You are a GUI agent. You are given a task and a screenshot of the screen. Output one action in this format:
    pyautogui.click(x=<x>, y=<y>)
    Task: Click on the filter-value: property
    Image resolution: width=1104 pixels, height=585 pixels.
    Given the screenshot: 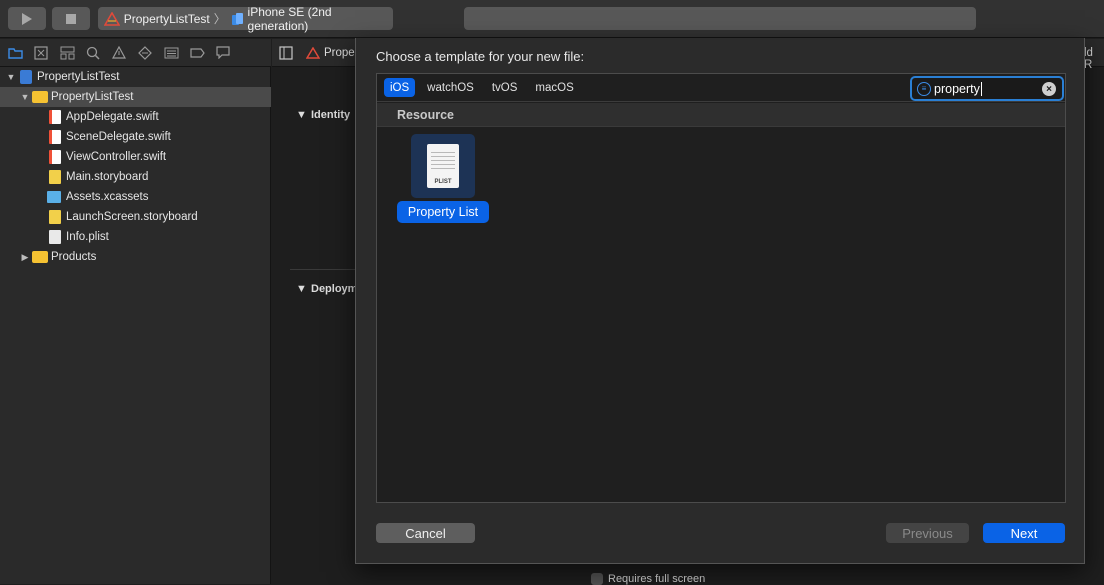 What is the action you would take?
    pyautogui.click(x=957, y=89)
    